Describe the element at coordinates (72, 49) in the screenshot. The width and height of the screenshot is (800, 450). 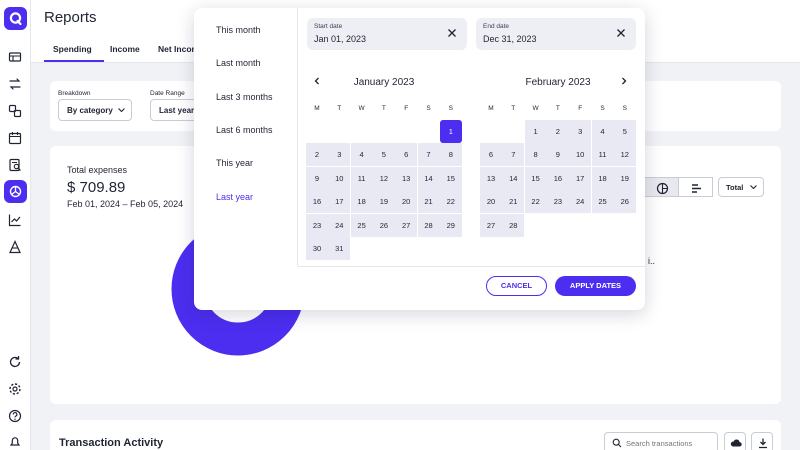
I see `tab-spending: Spending` at that location.